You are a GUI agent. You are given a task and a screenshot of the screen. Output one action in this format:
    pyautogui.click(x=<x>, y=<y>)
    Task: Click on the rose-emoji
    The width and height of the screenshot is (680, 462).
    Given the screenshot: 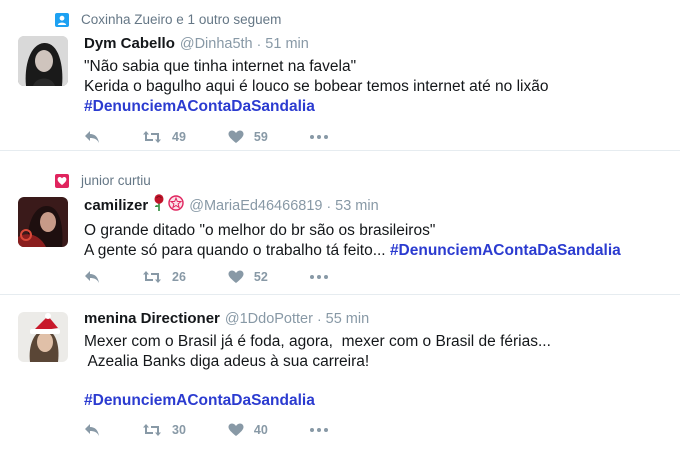 What is the action you would take?
    pyautogui.click(x=159, y=205)
    